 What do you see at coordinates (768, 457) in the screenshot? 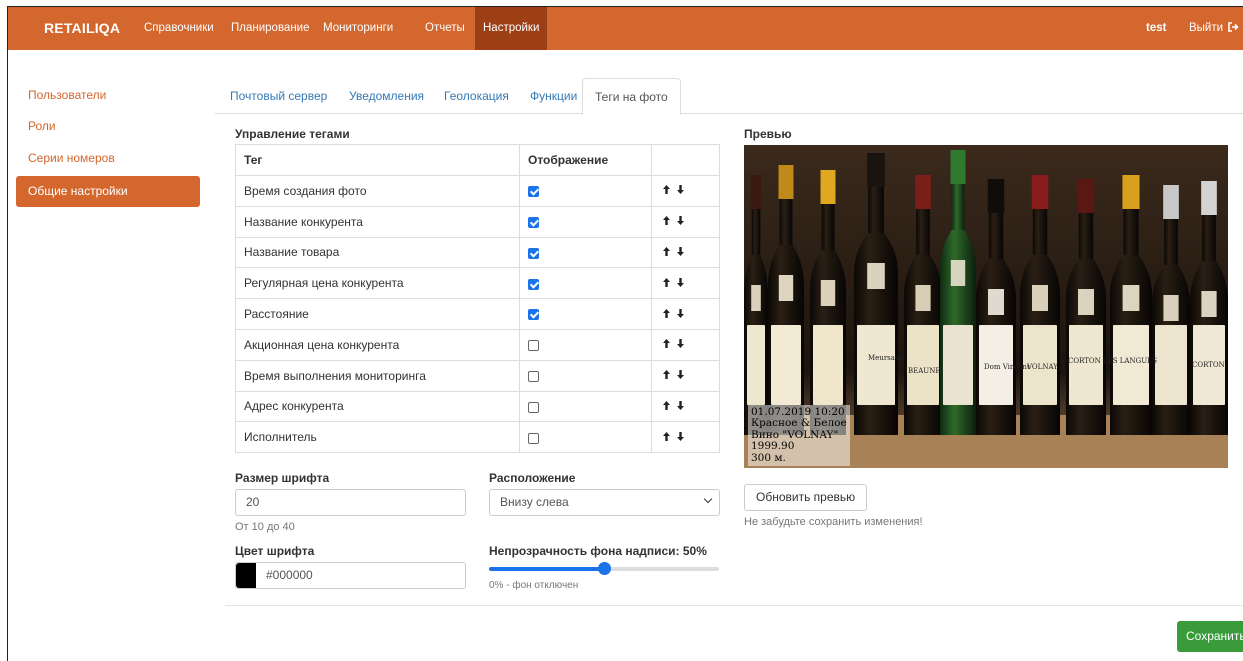
I see `overlay-line: 300 м.` at bounding box center [768, 457].